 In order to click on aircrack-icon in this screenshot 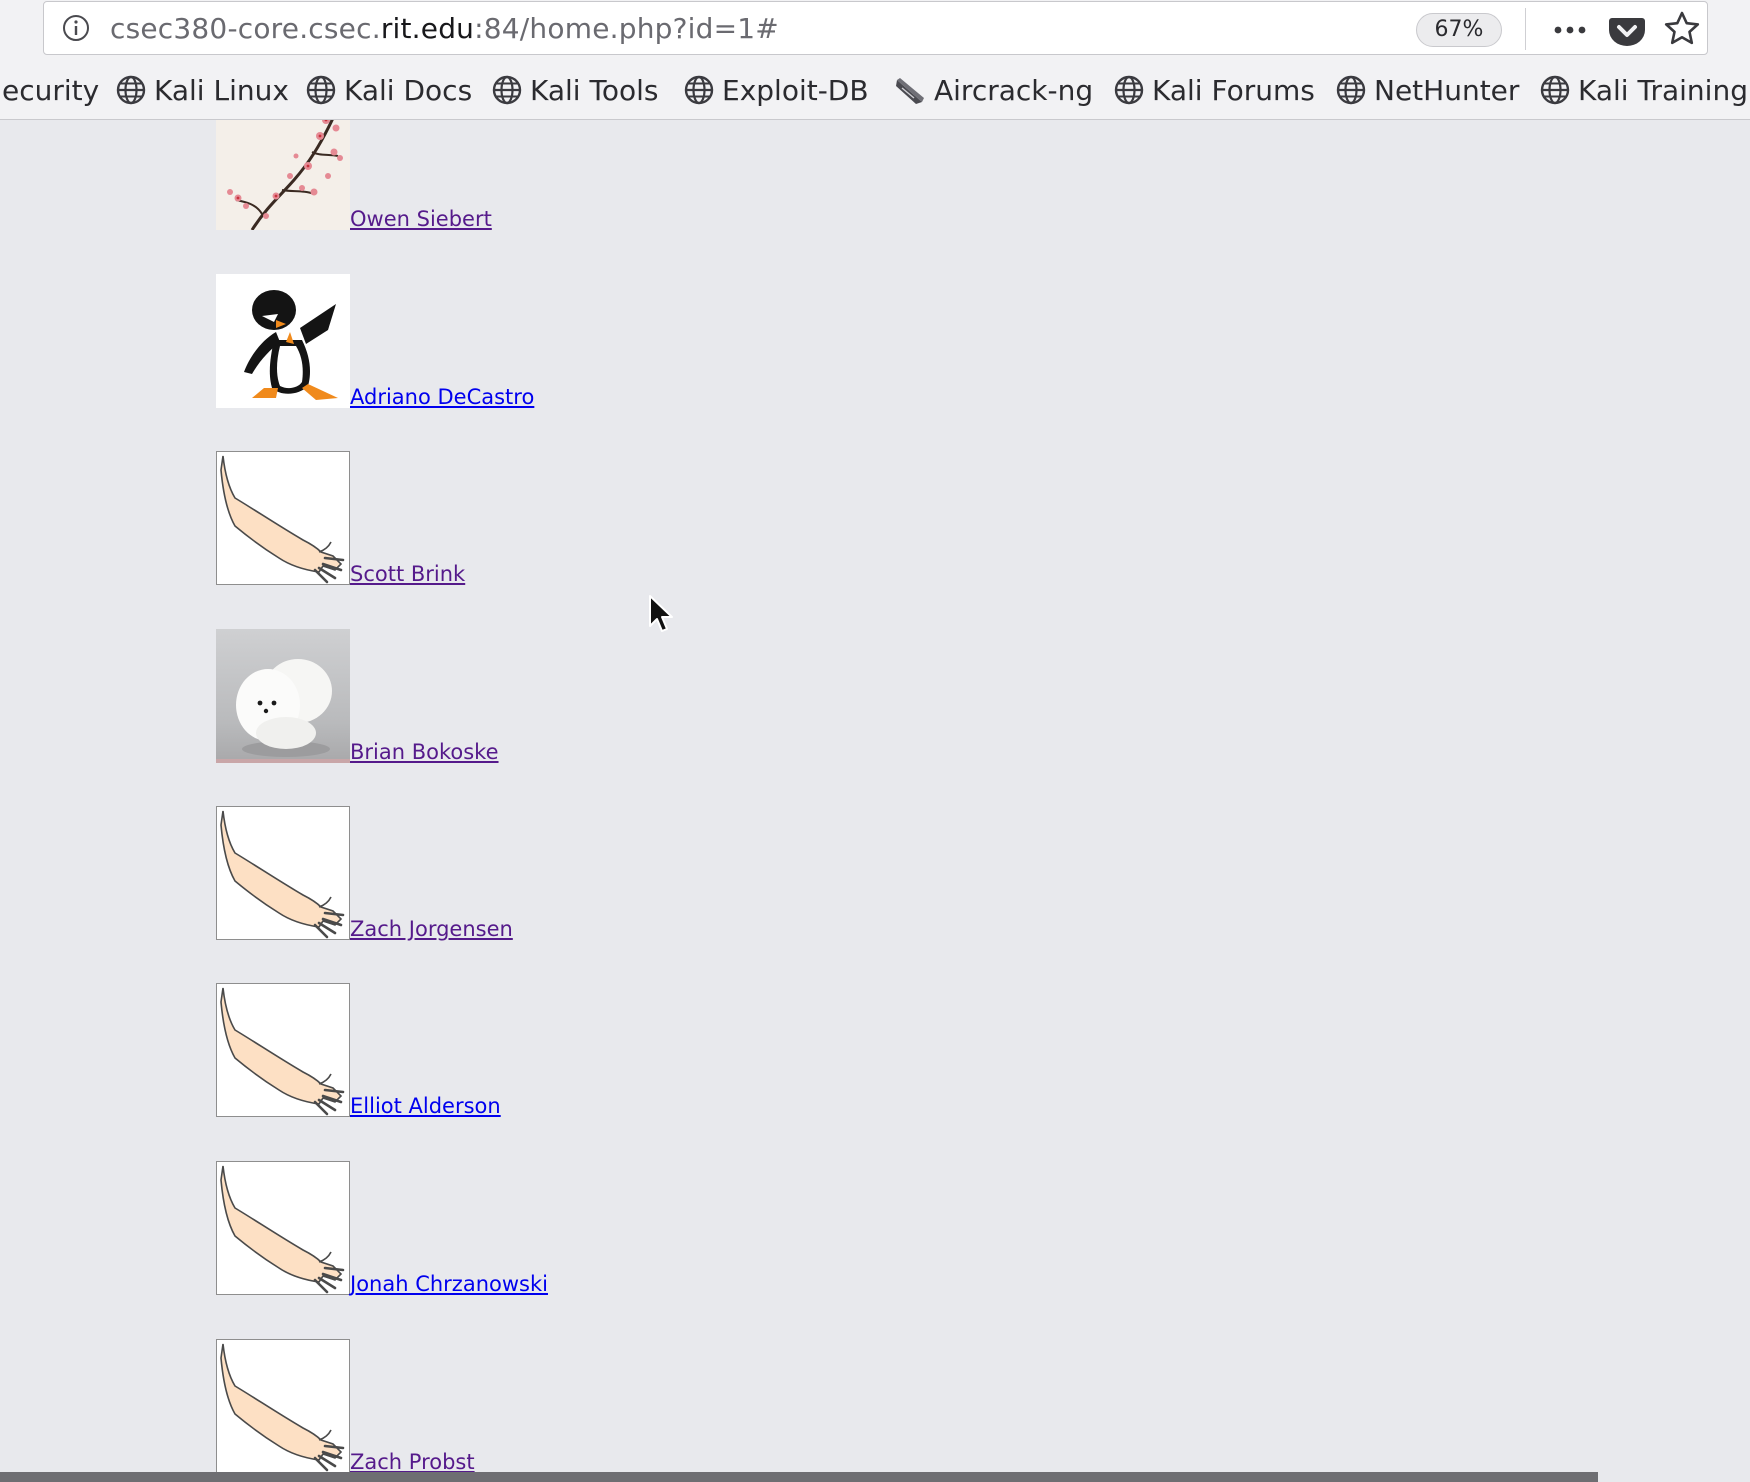, I will do `click(910, 91)`.